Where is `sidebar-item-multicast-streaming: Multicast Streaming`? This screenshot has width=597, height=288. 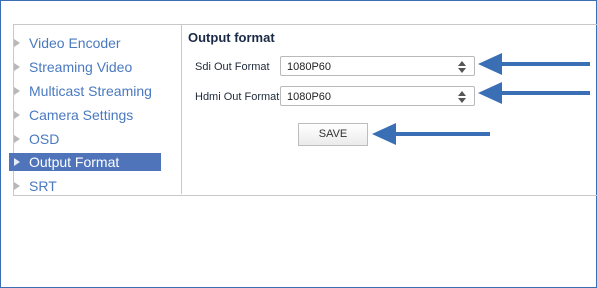 sidebar-item-multicast-streaming: Multicast Streaming is located at coordinates (85, 91).